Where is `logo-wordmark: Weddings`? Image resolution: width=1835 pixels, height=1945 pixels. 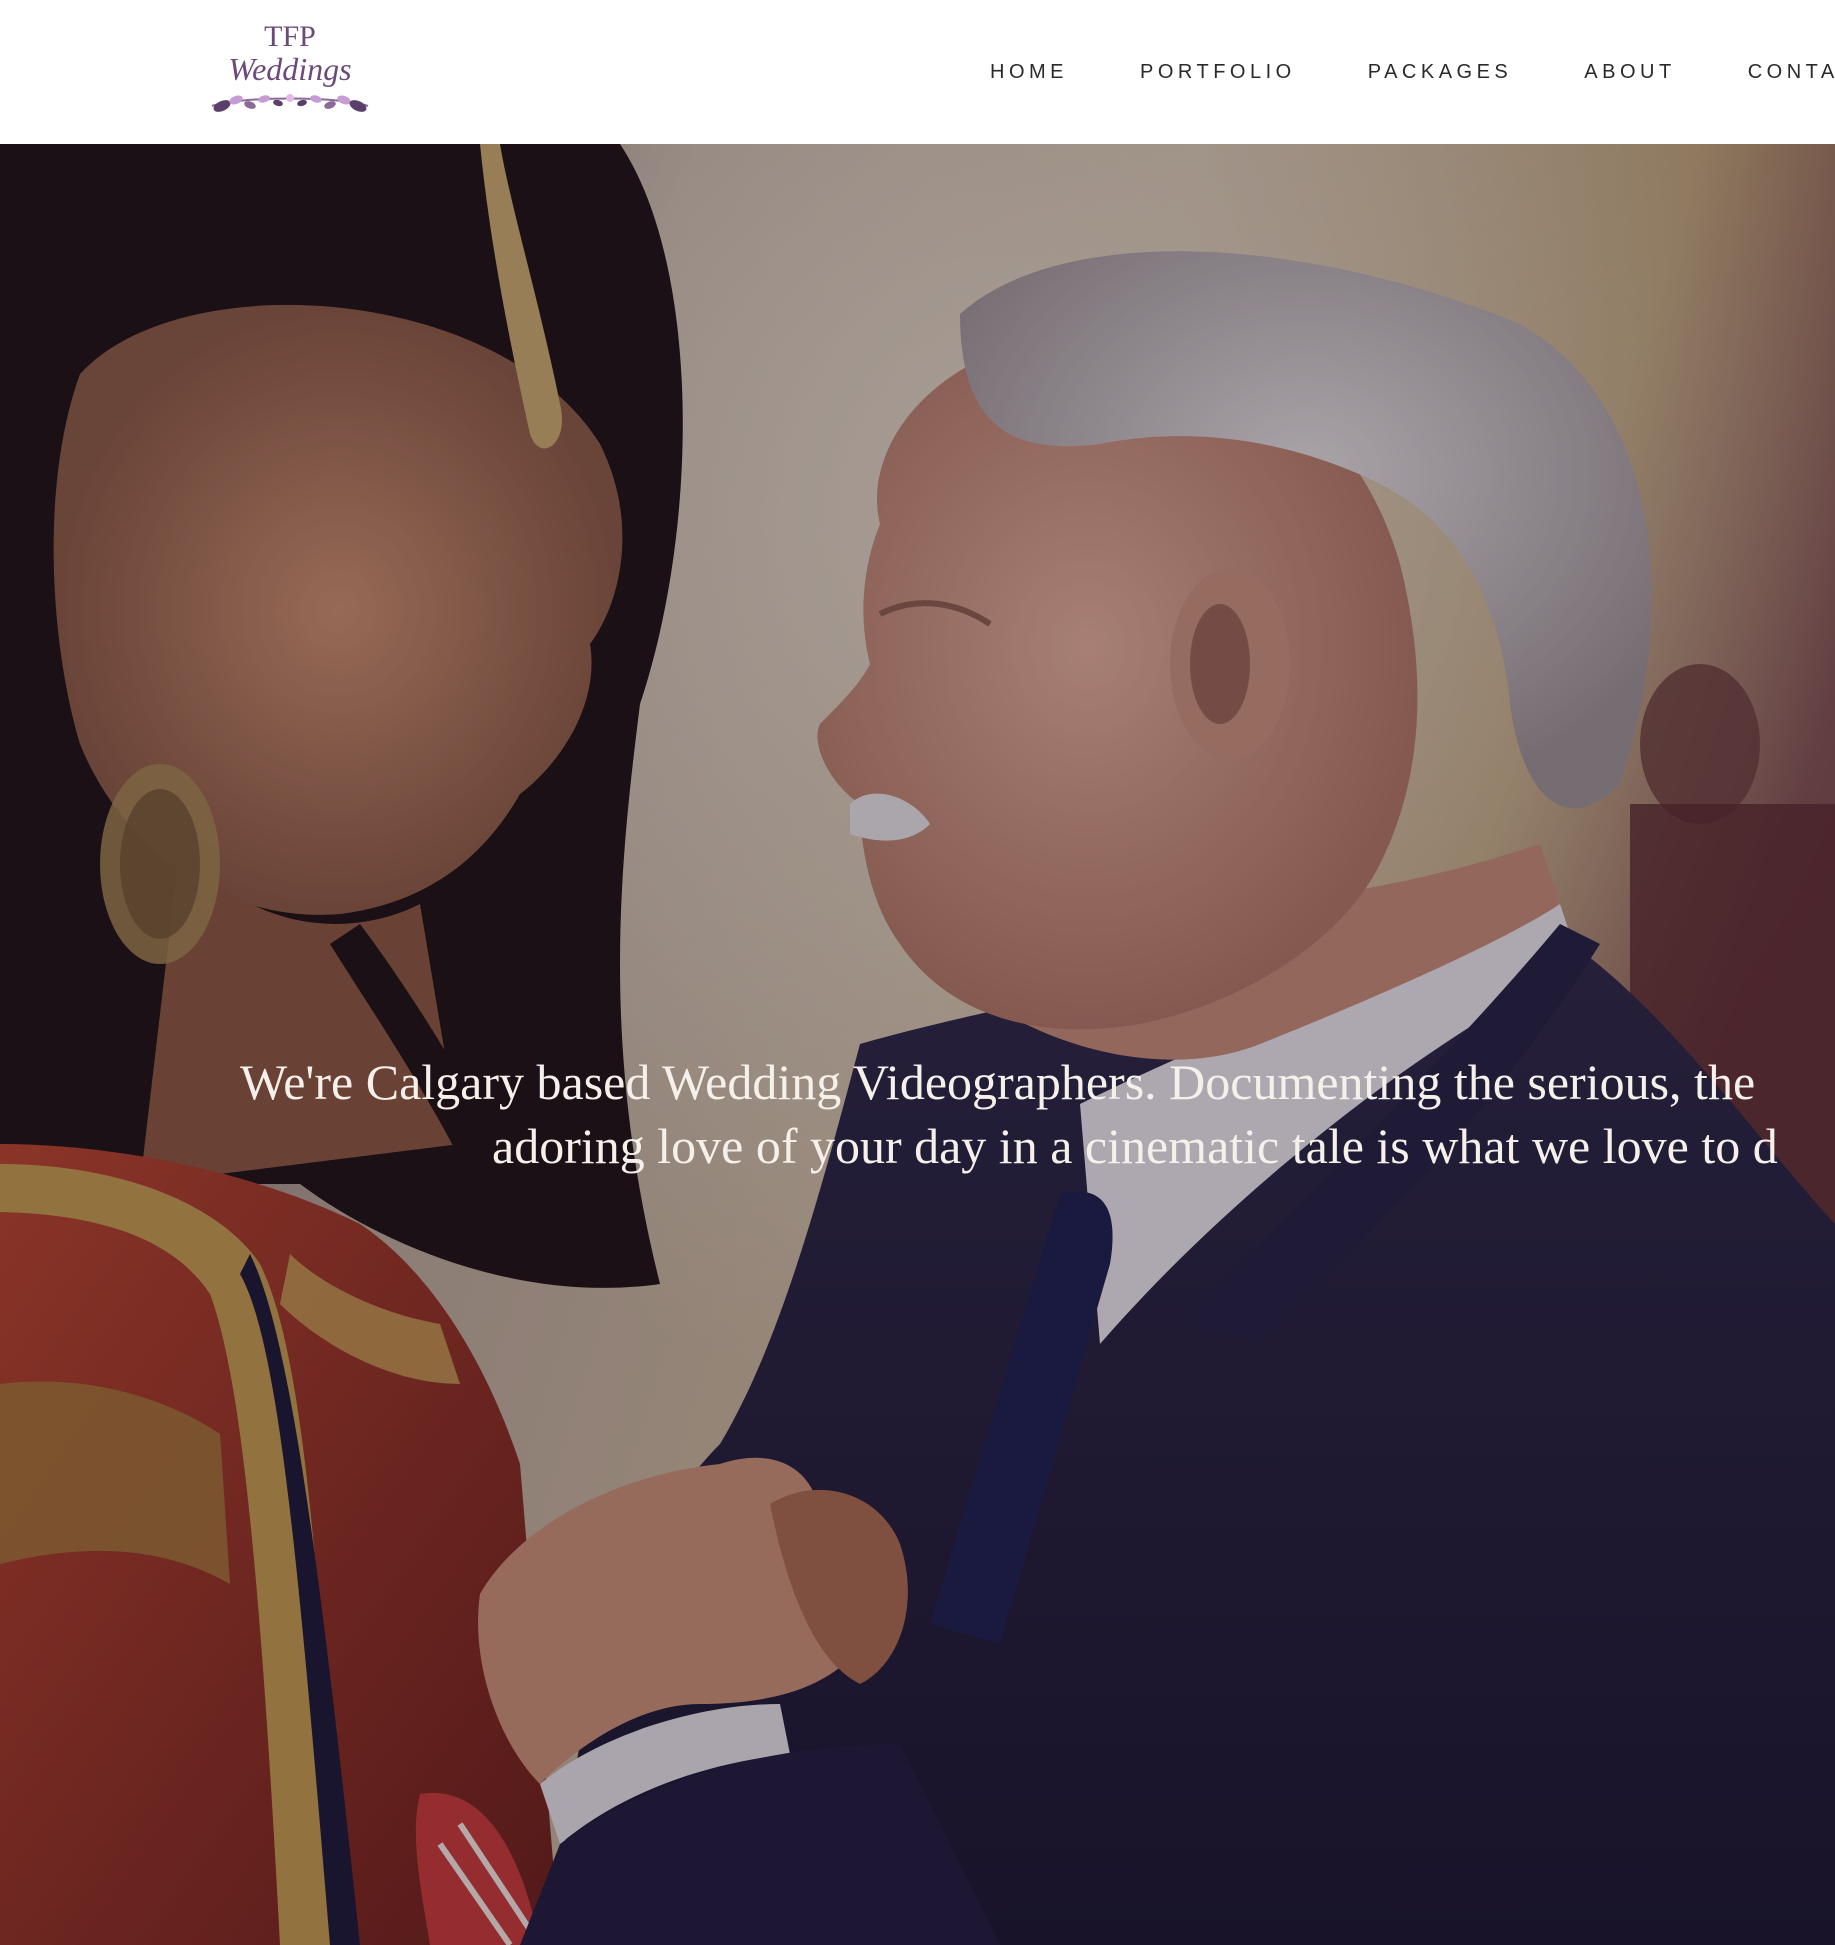
logo-wordmark: Weddings is located at coordinates (289, 69).